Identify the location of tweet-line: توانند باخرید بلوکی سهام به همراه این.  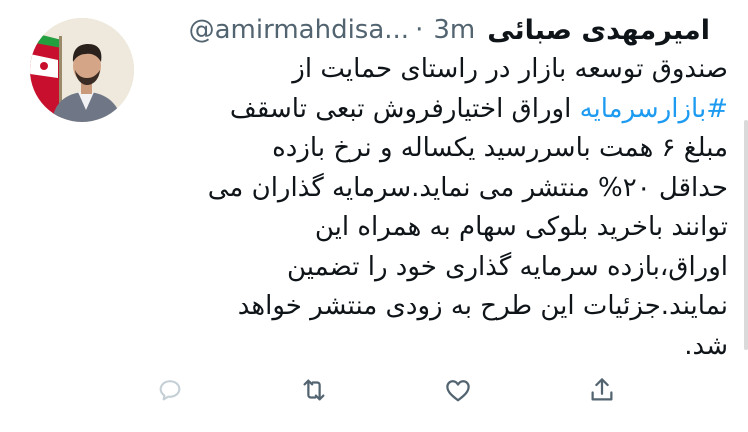
(521, 227).